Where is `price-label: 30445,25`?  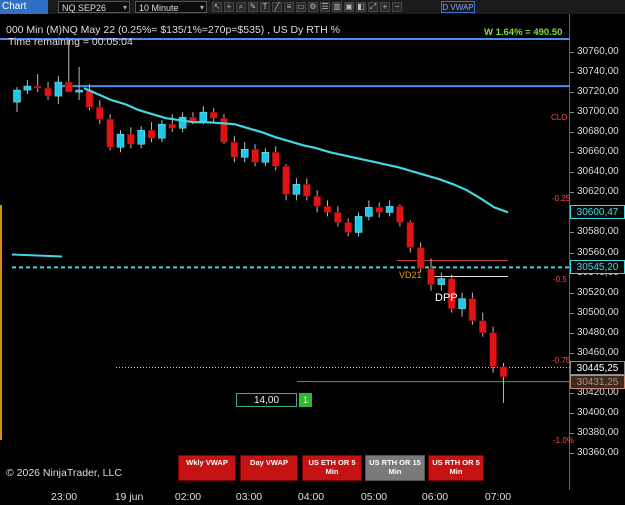
price-label: 30445,25 is located at coordinates (597, 367).